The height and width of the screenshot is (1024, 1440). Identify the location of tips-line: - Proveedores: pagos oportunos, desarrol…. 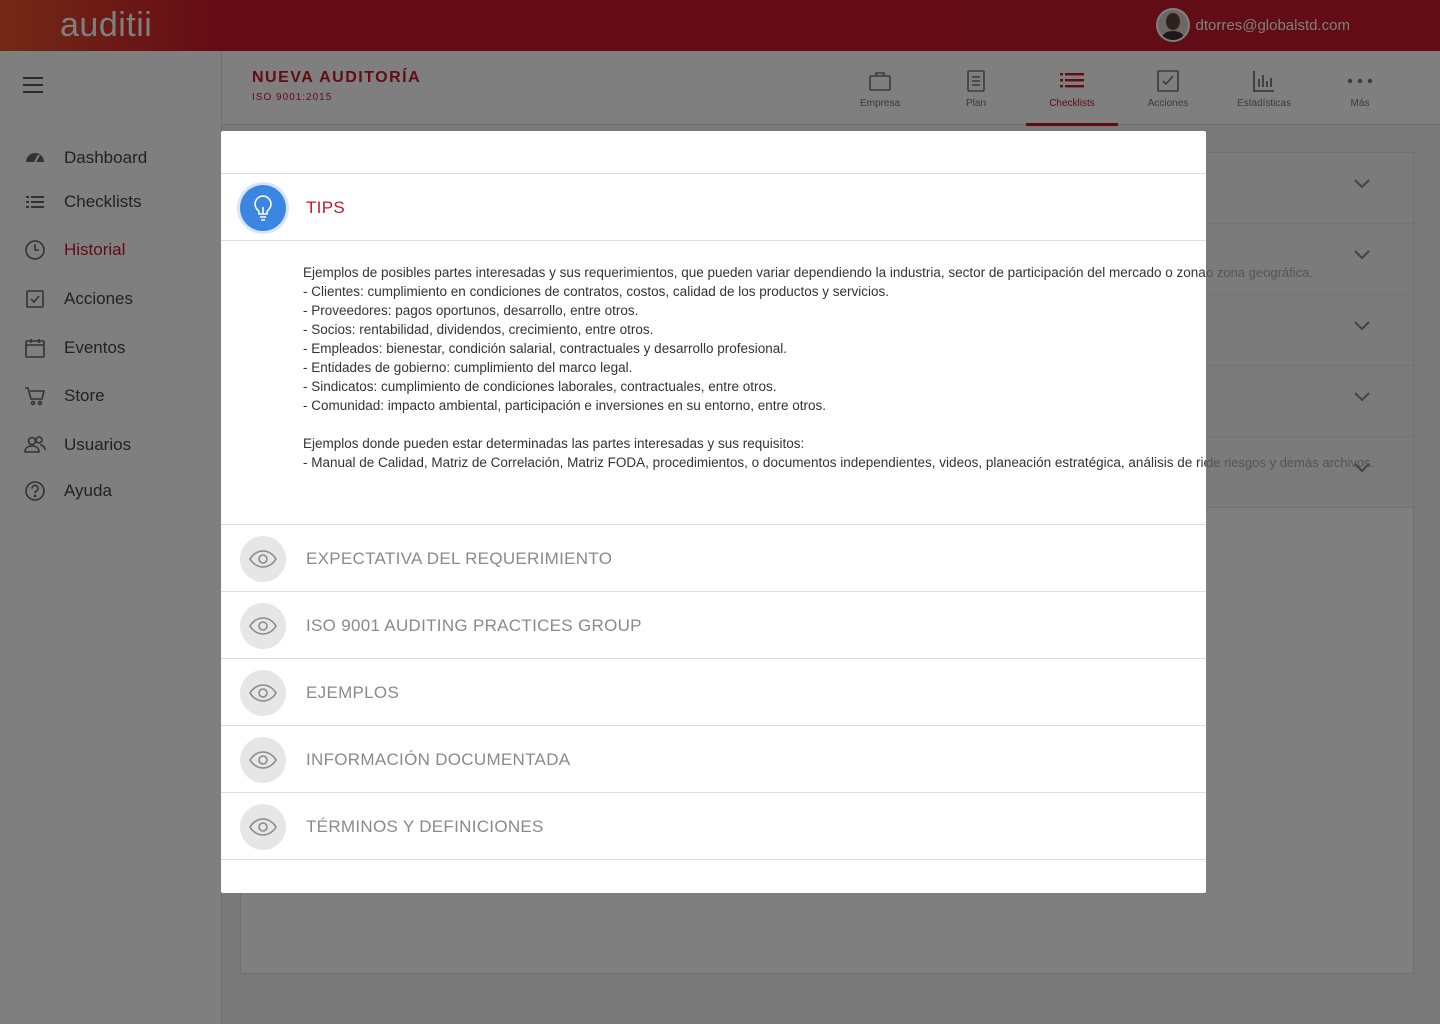
(471, 310).